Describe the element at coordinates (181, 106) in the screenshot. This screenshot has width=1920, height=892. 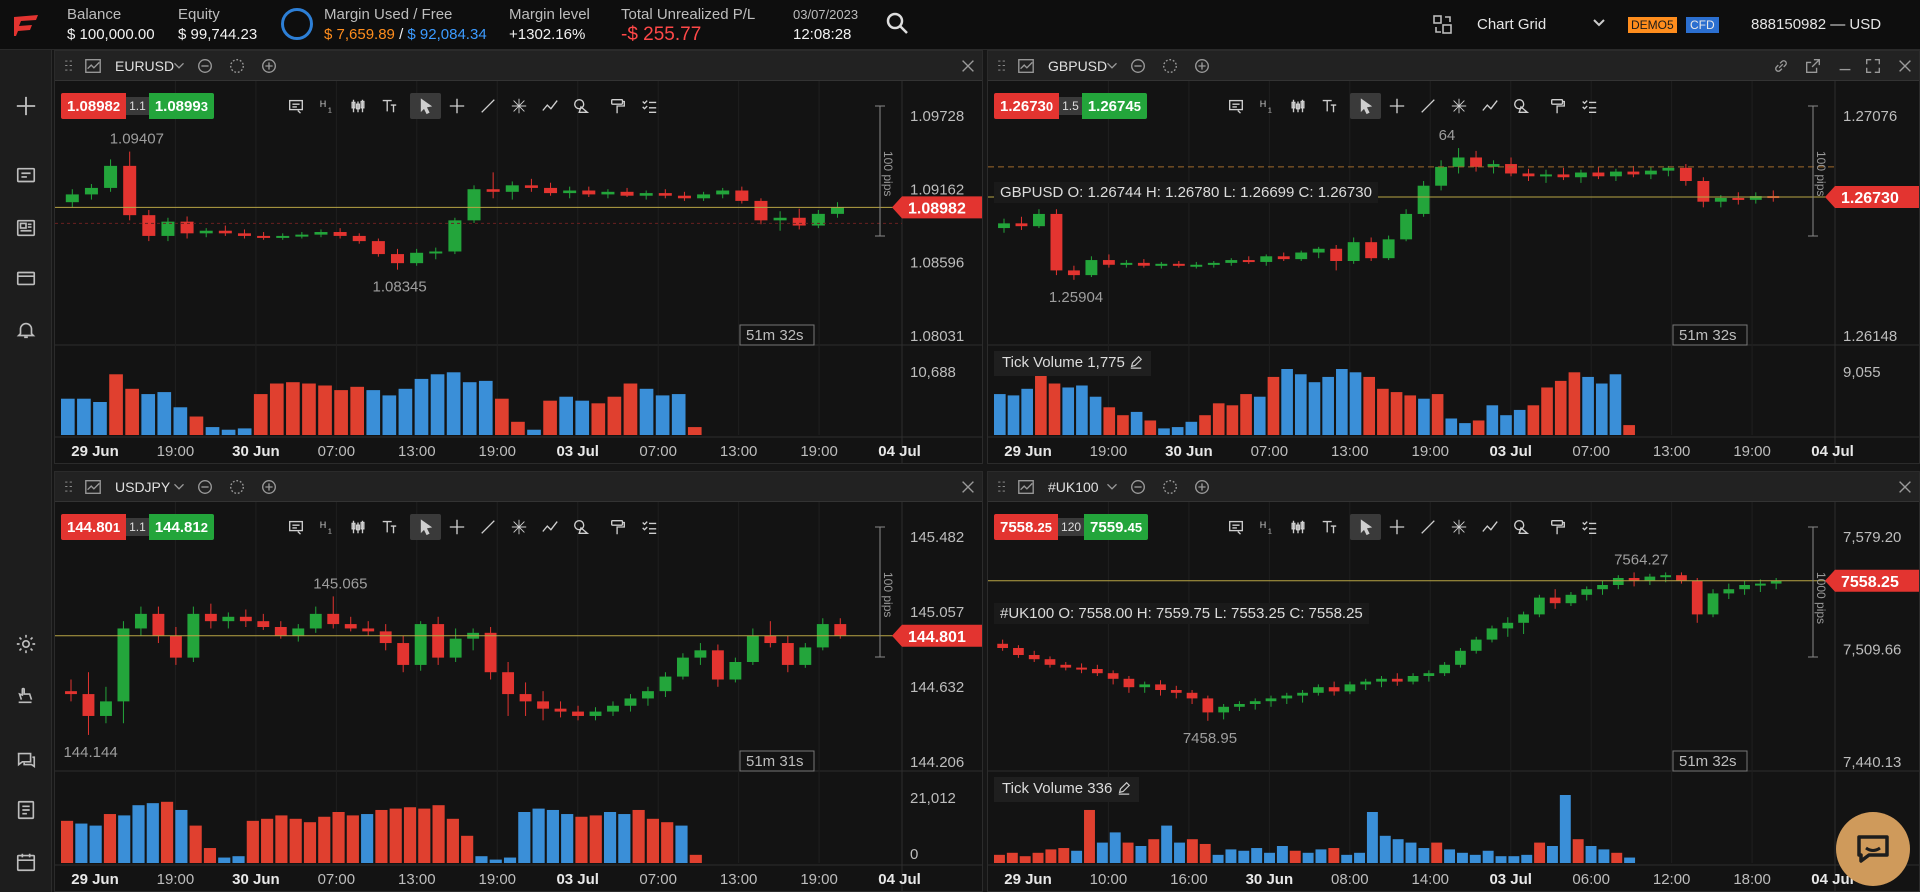
I see `buy-button: 1.0899 3` at that location.